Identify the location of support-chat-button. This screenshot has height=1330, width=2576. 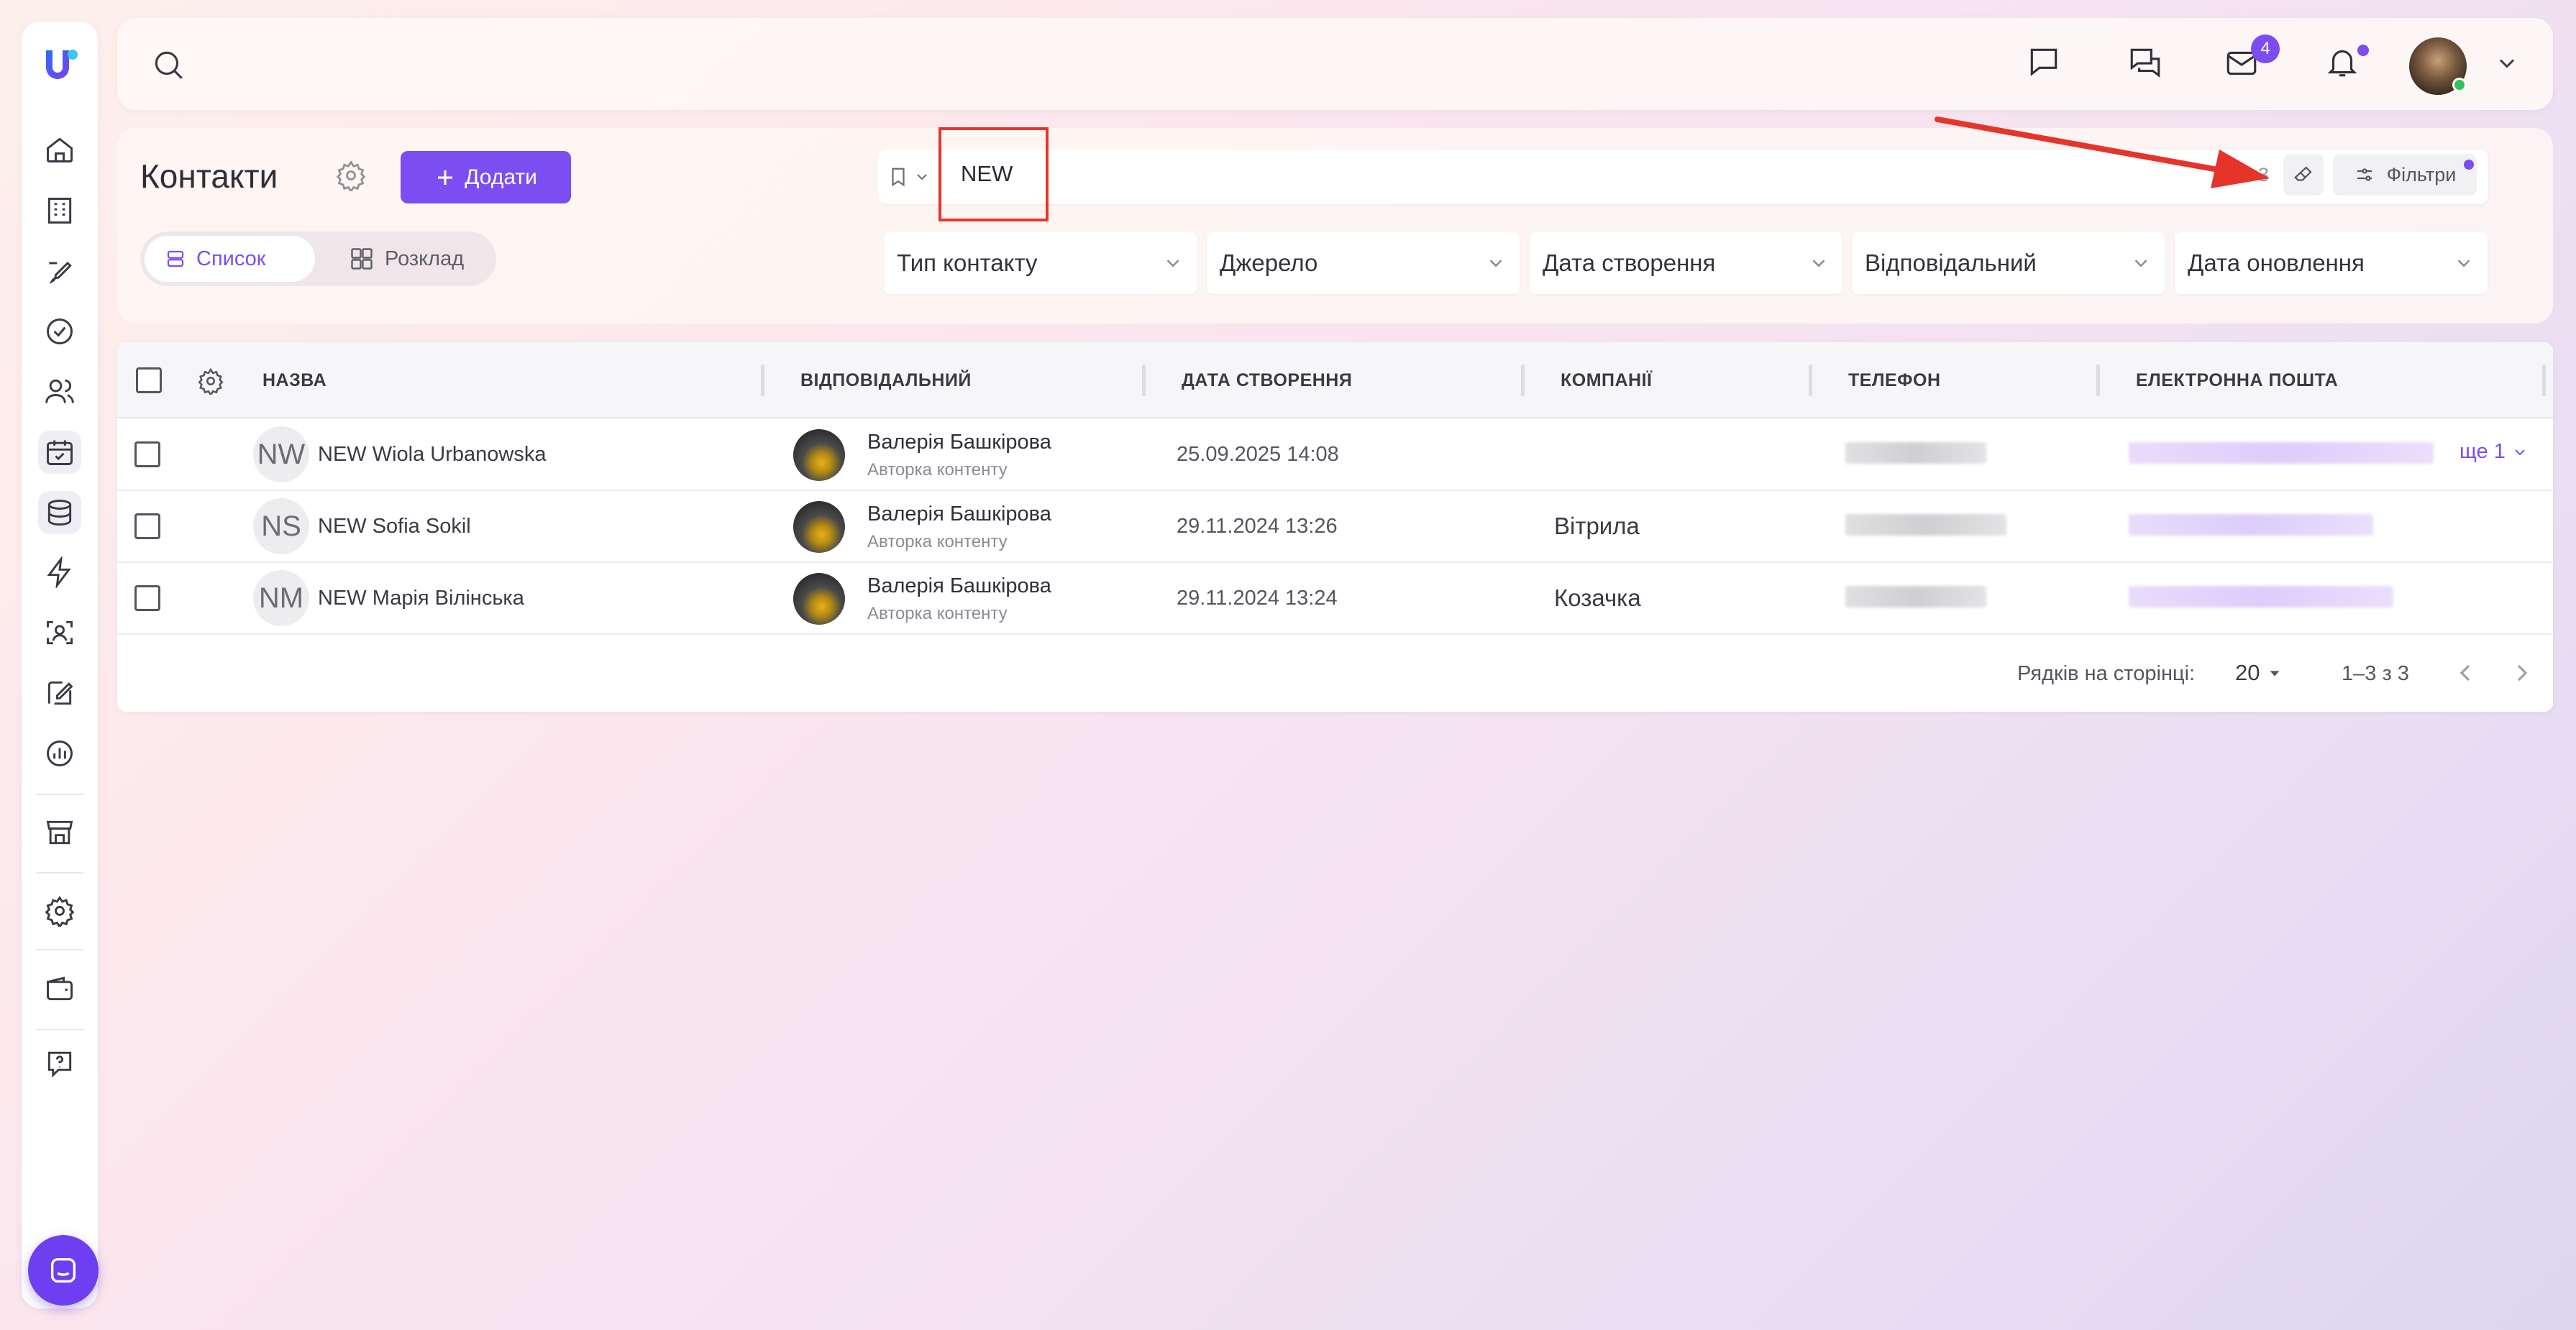
(63, 1270).